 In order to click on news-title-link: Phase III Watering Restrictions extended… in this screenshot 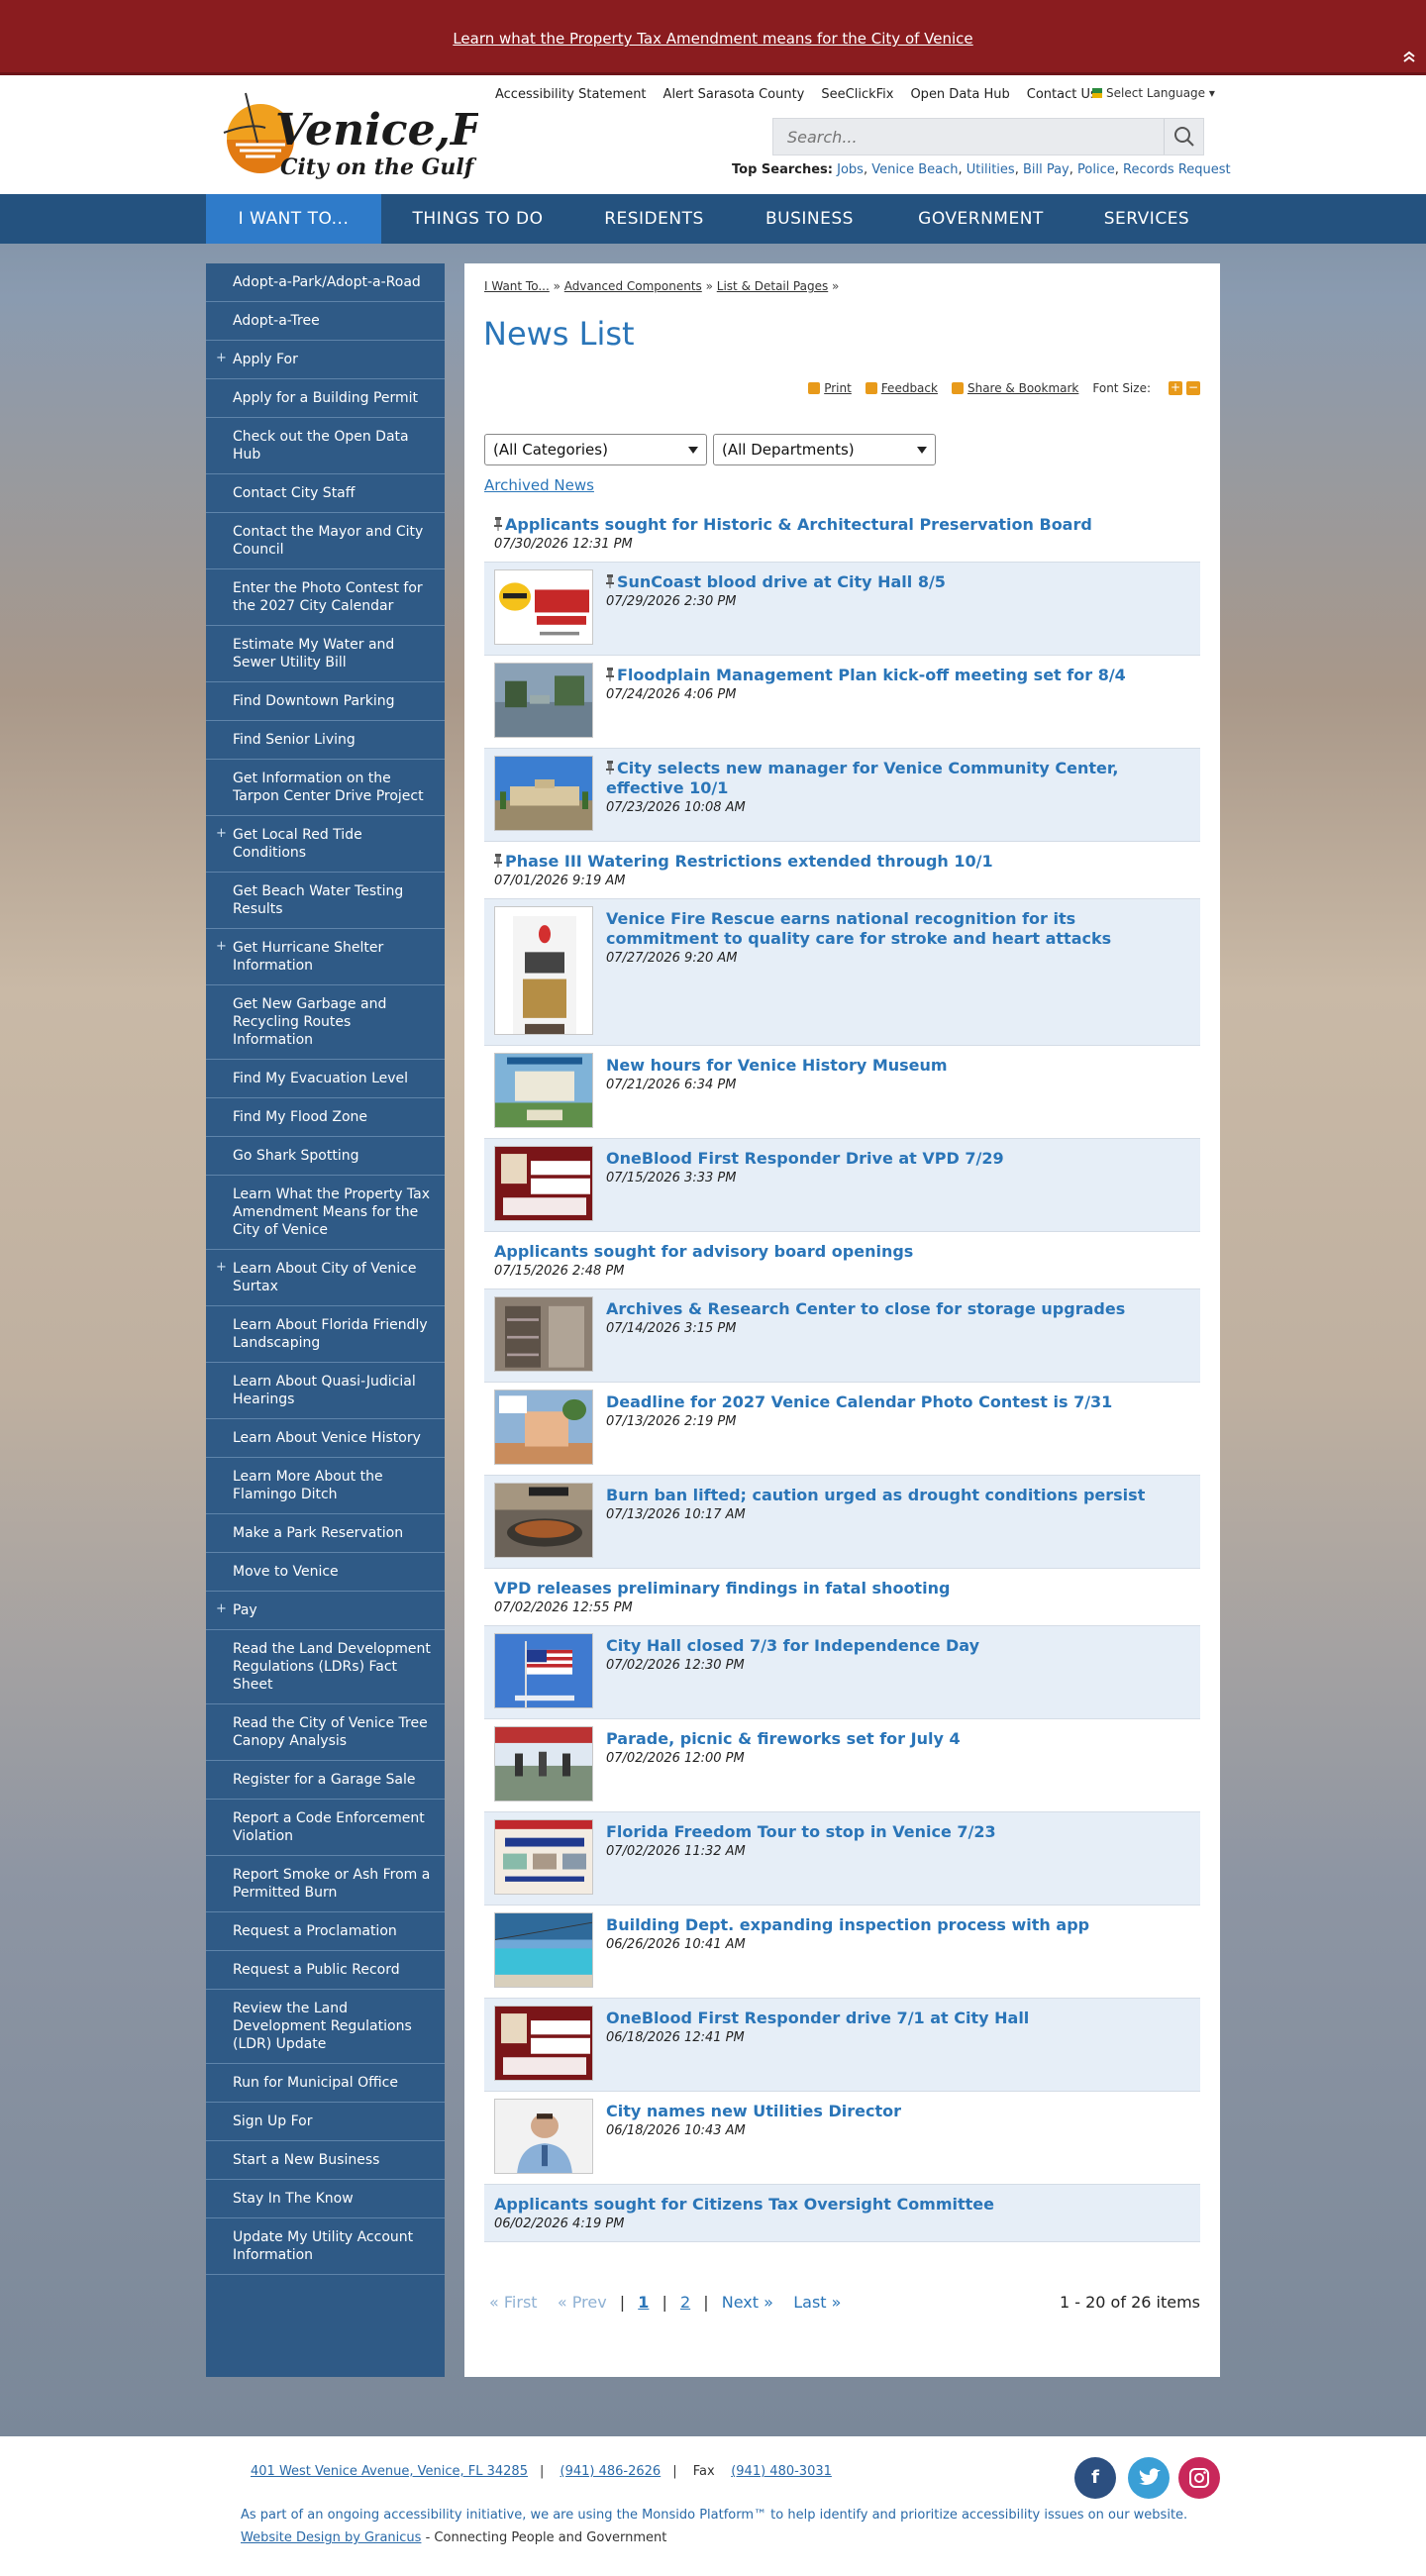, I will do `click(842, 862)`.